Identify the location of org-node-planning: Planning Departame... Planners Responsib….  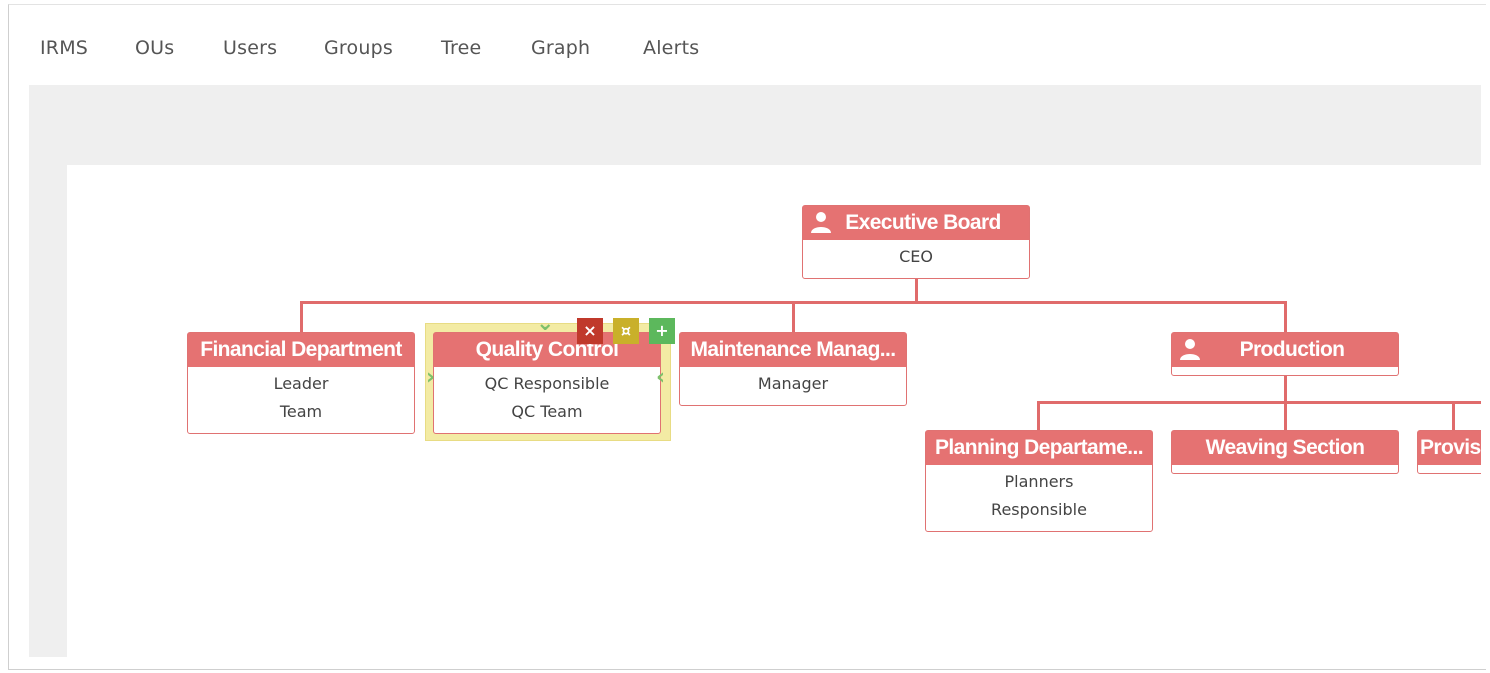
(1039, 481).